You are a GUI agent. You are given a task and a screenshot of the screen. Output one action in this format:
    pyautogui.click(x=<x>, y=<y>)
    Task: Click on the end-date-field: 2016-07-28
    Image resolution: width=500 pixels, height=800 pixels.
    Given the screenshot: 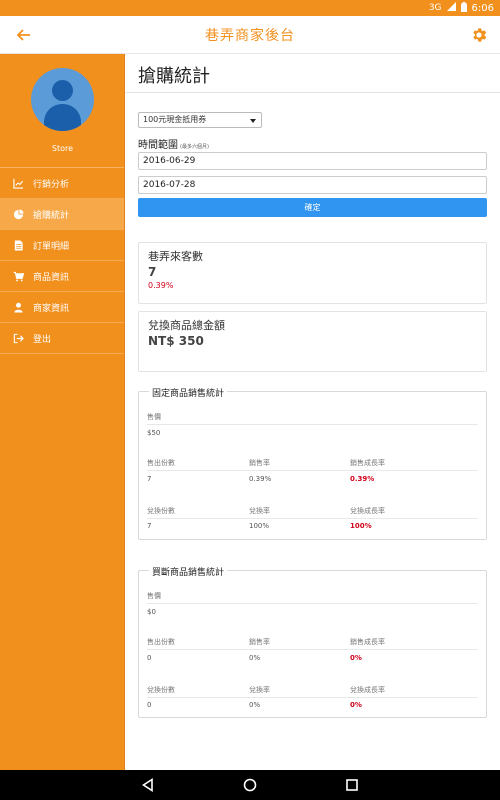 What is the action you would take?
    pyautogui.click(x=312, y=185)
    